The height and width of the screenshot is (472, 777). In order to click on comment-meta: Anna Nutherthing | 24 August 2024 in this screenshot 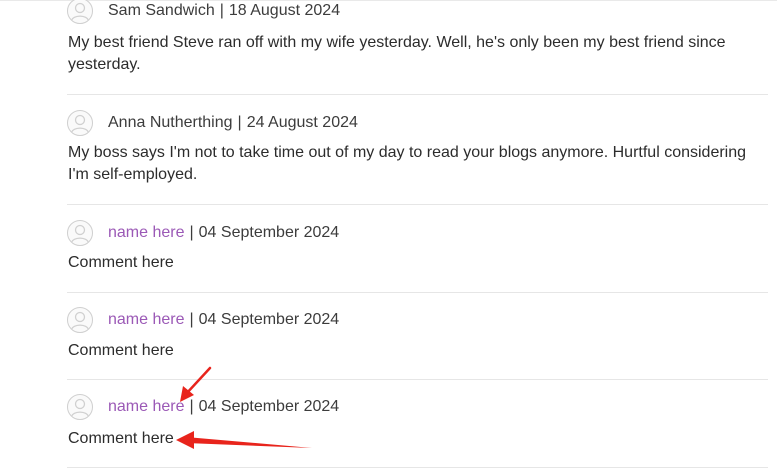, I will do `click(212, 123)`.